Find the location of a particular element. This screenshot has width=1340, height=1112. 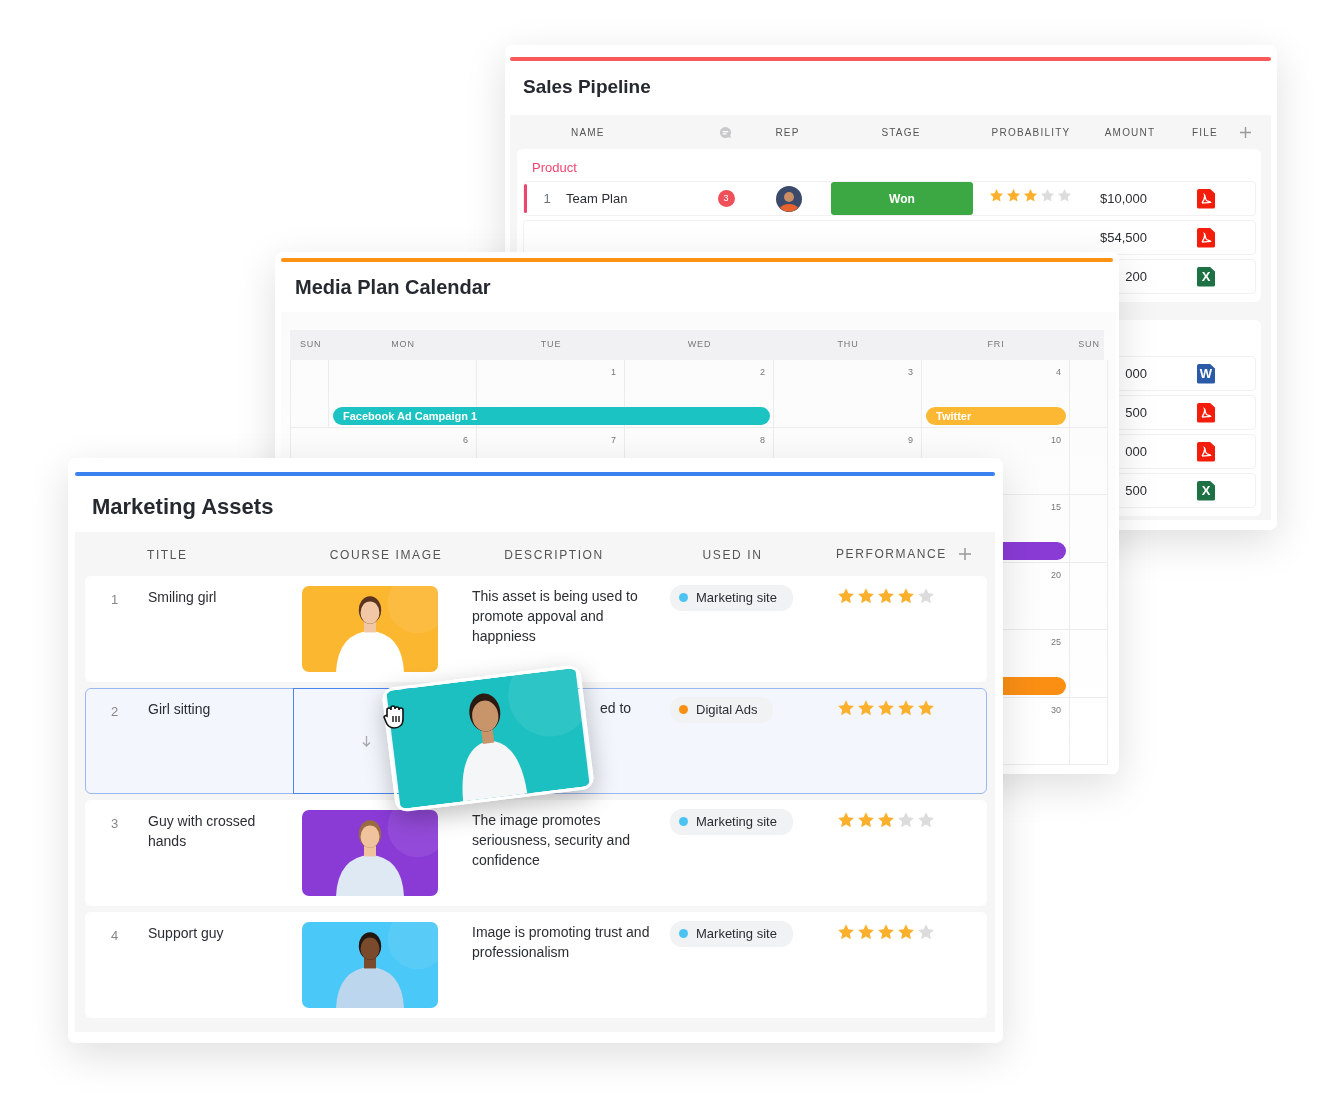

column-header: COURSE IMAGE is located at coordinates (386, 555).